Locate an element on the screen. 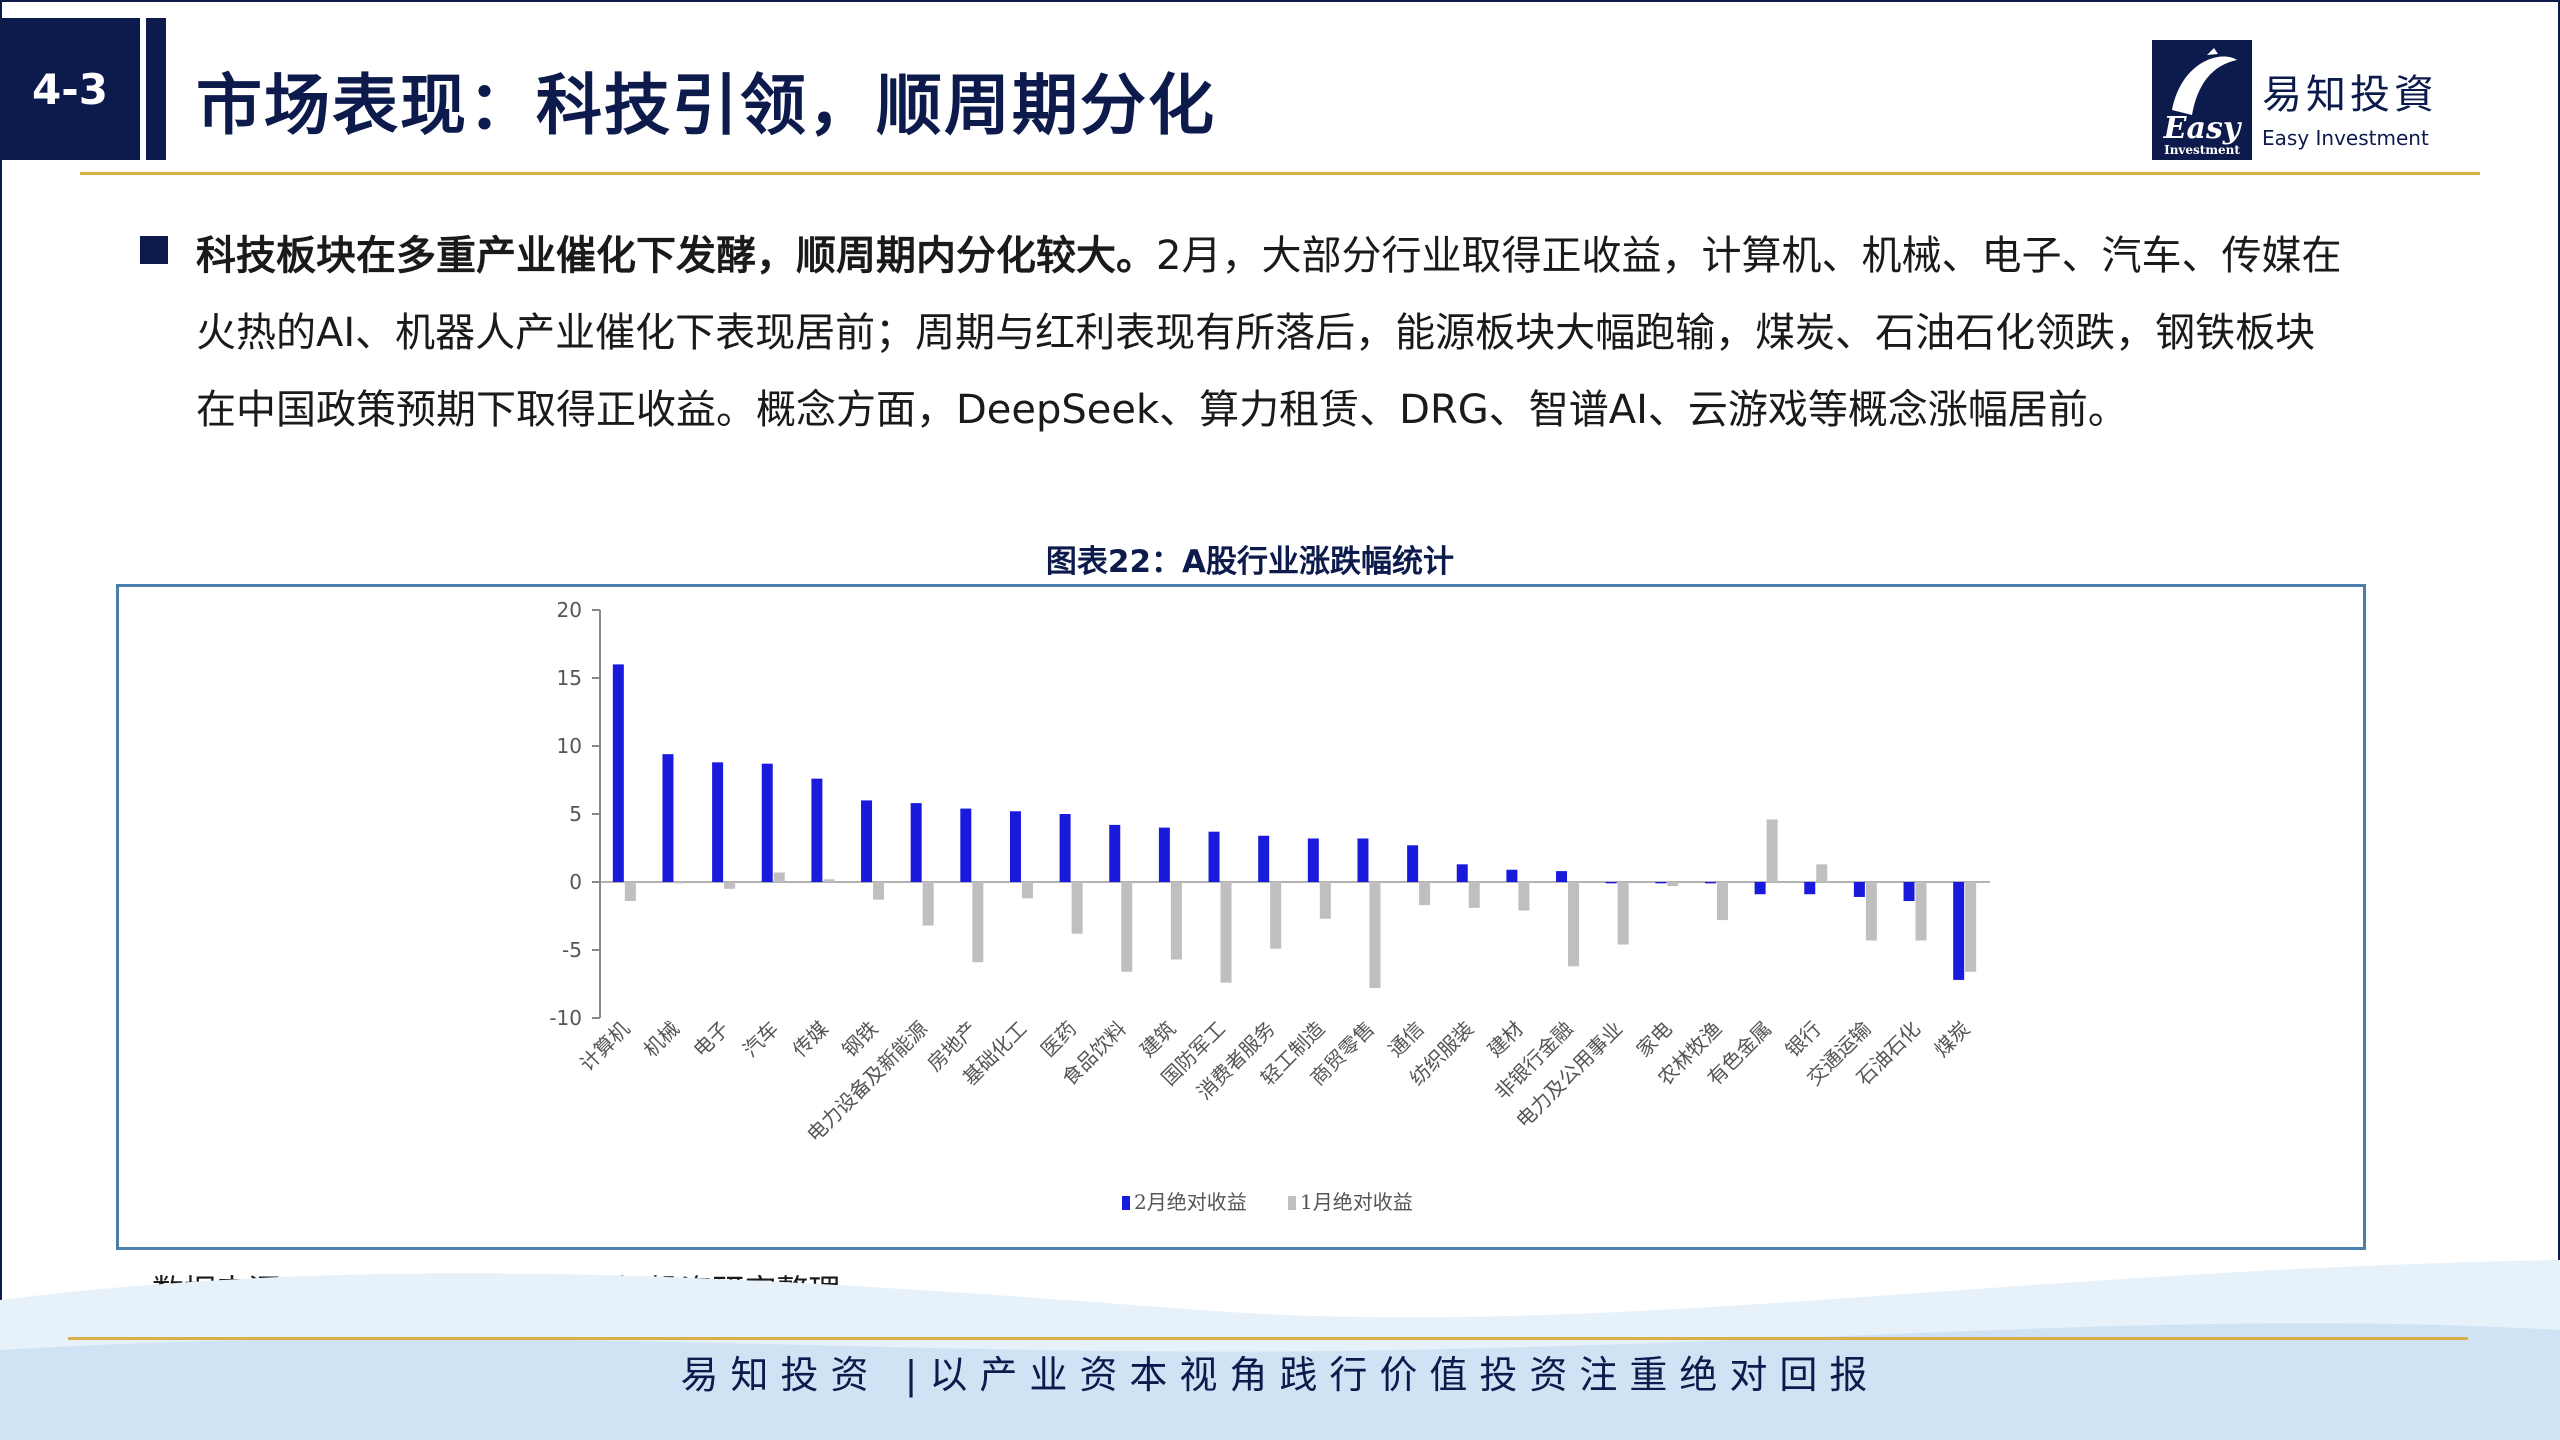 This screenshot has height=1440, width=2560. logo-mark-text: Easy is located at coordinates (2203, 128).